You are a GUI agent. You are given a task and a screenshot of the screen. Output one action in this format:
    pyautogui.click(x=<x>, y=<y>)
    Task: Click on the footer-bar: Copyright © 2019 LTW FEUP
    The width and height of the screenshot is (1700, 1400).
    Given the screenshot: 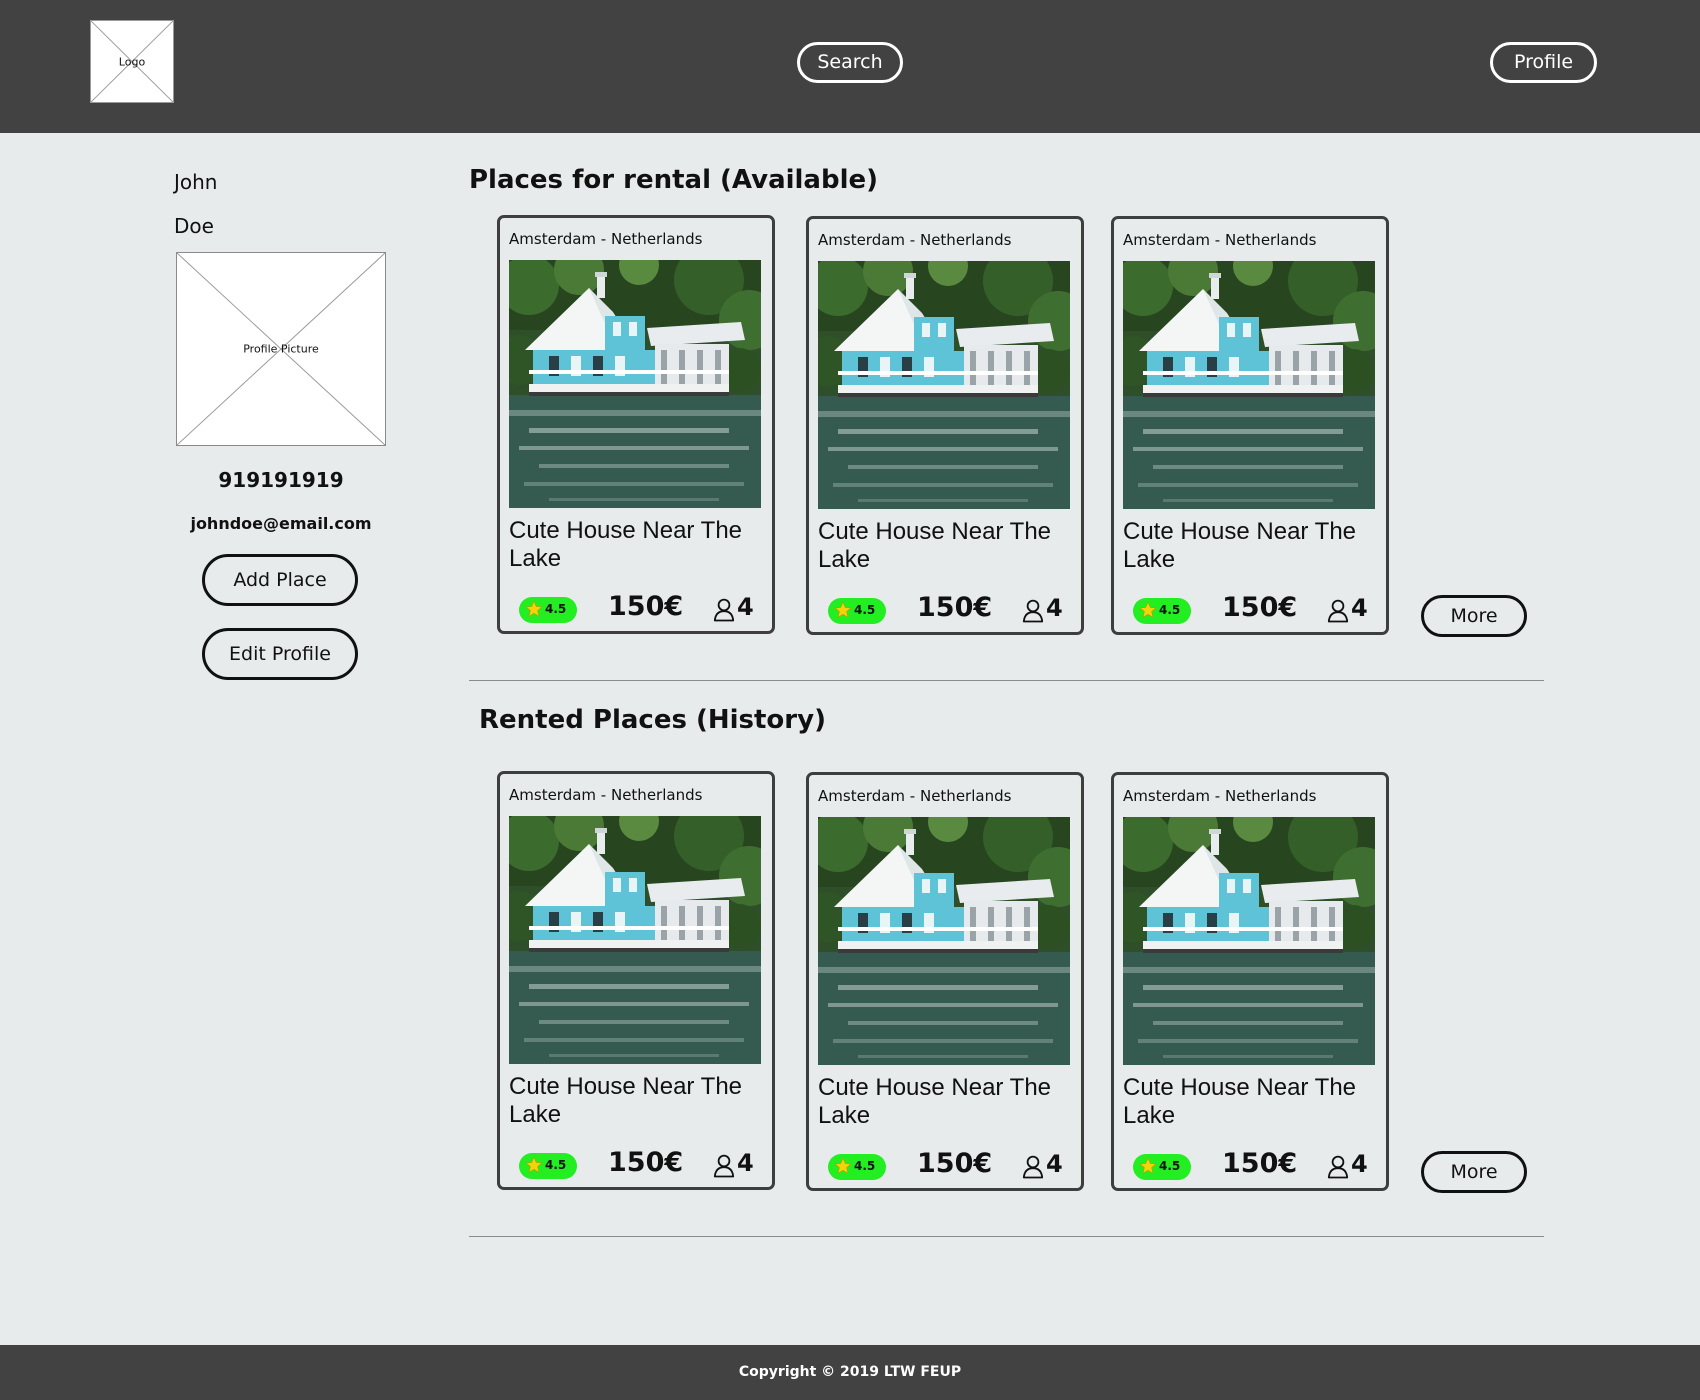 What is the action you would take?
    pyautogui.click(x=850, y=1372)
    